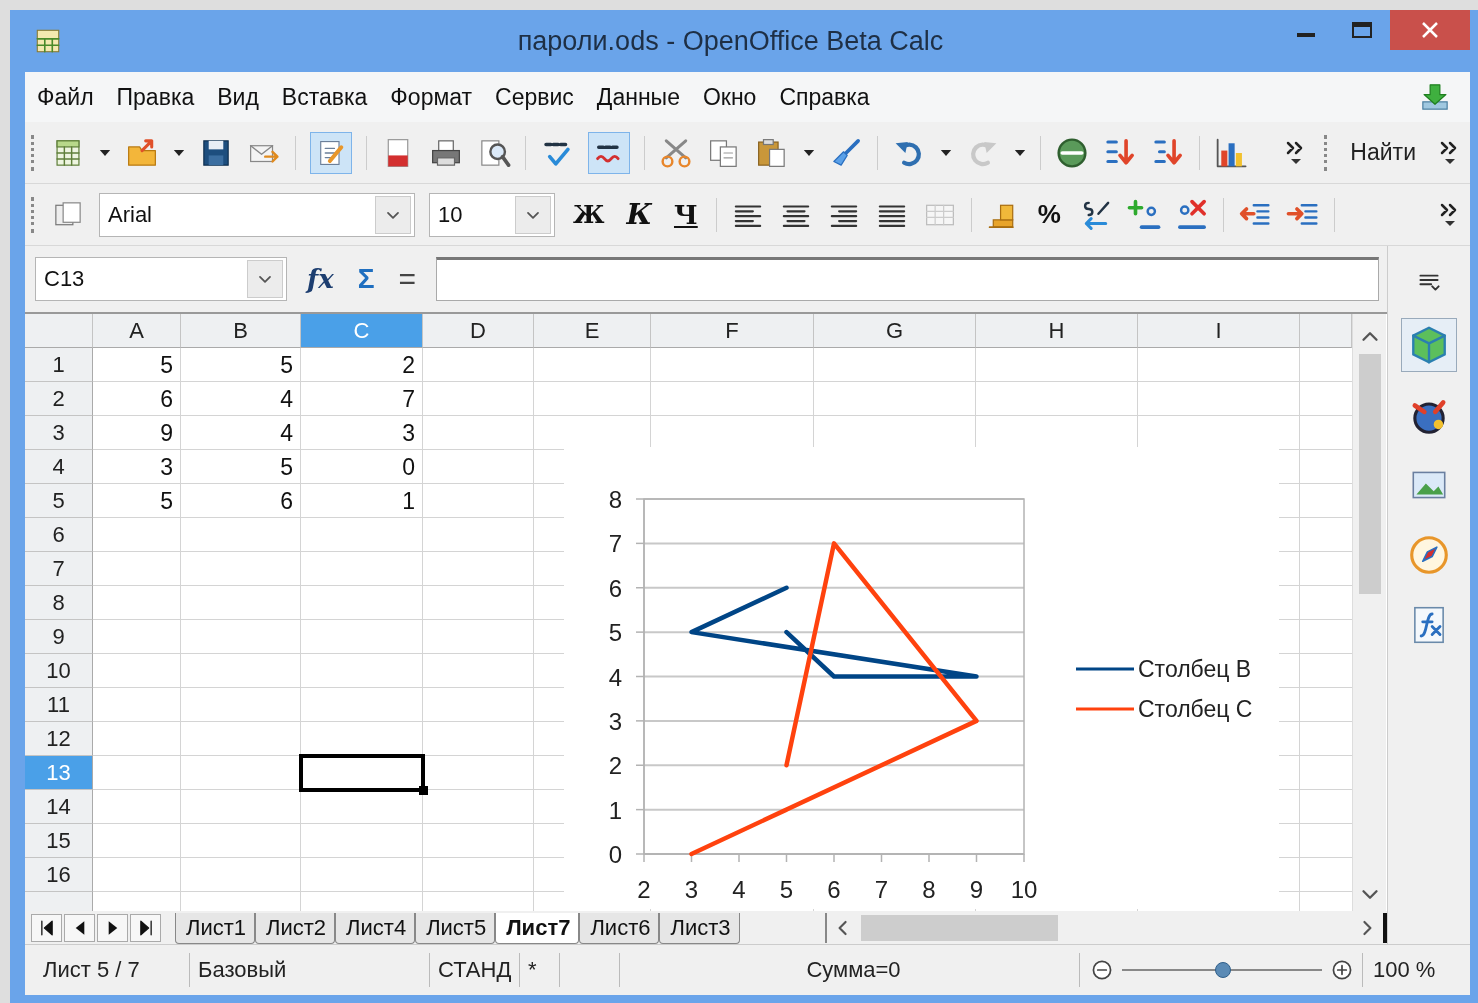 This screenshot has height=1003, width=1478. What do you see at coordinates (407, 279) in the screenshot?
I see `function-button: =` at bounding box center [407, 279].